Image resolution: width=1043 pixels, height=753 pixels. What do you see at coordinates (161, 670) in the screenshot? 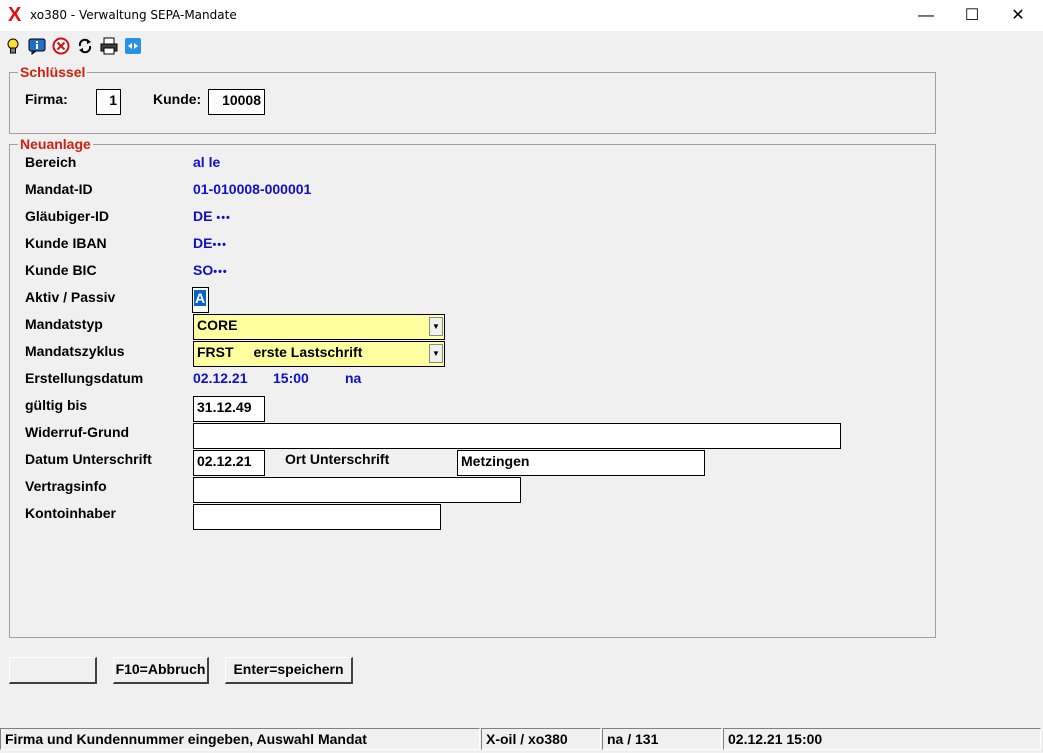
I see `abbruch-button: F10=Abbruch` at bounding box center [161, 670].